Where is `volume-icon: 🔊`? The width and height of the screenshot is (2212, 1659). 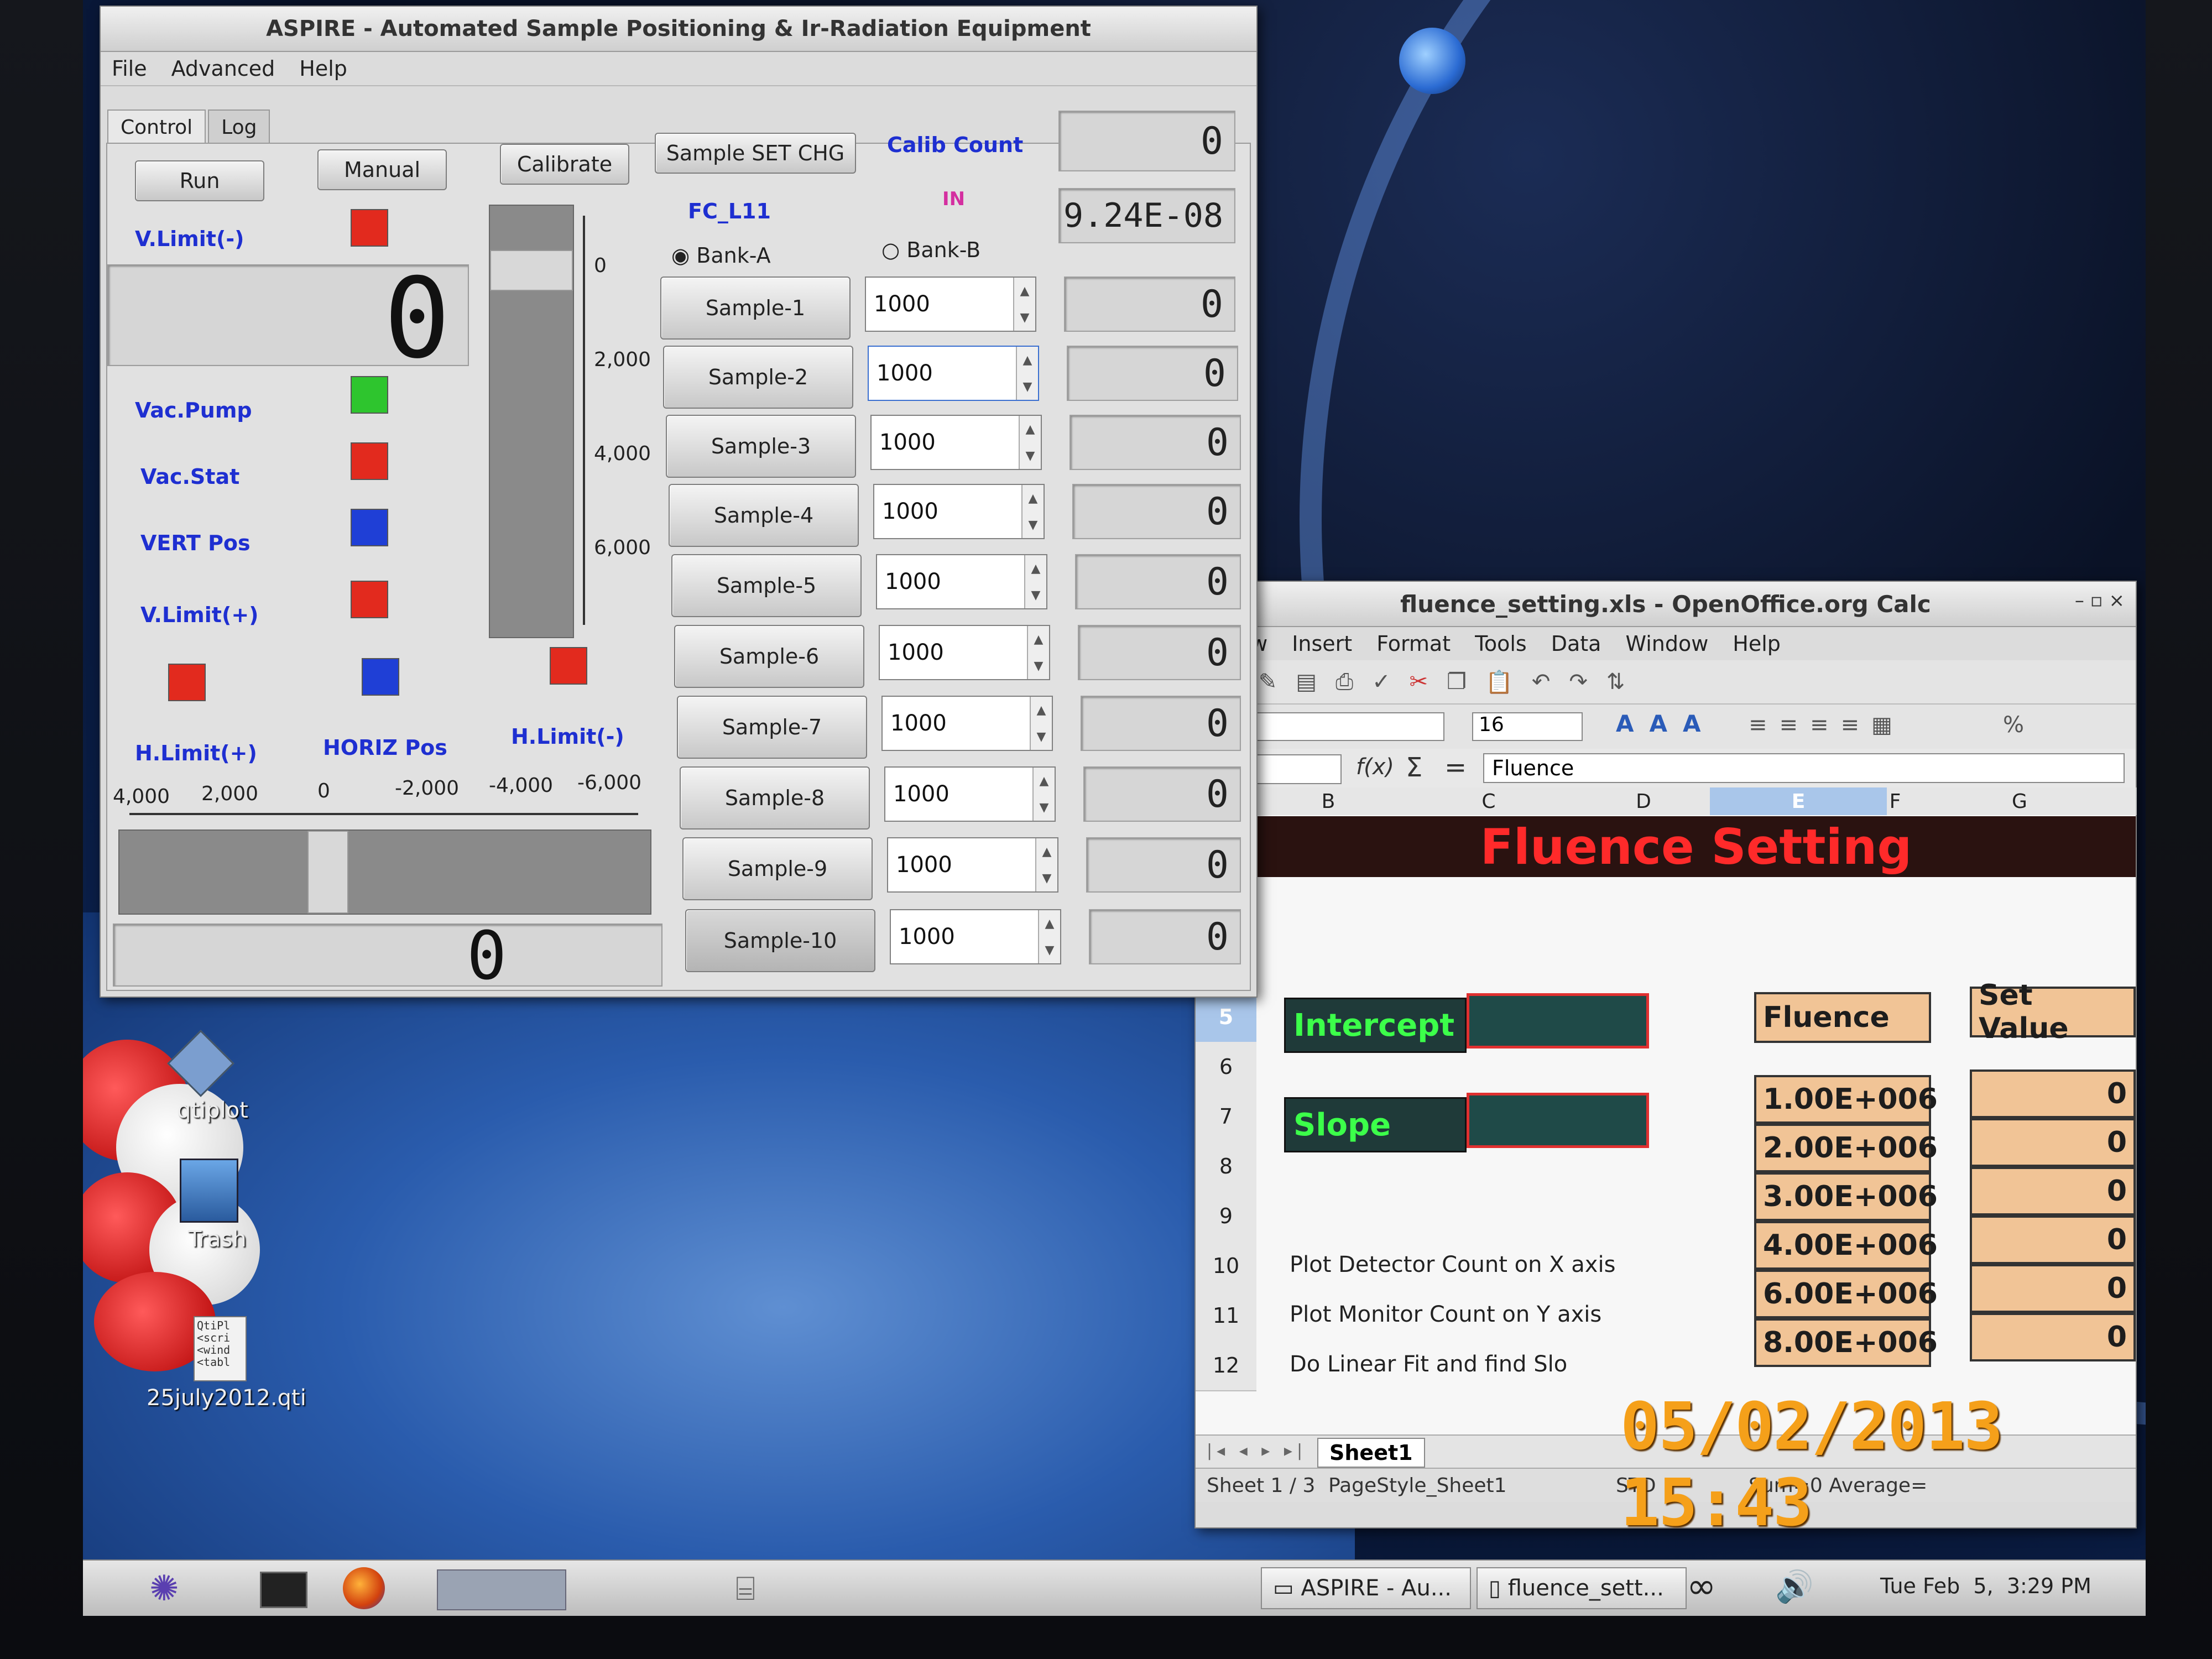
volume-icon: 🔊 is located at coordinates (1795, 1587).